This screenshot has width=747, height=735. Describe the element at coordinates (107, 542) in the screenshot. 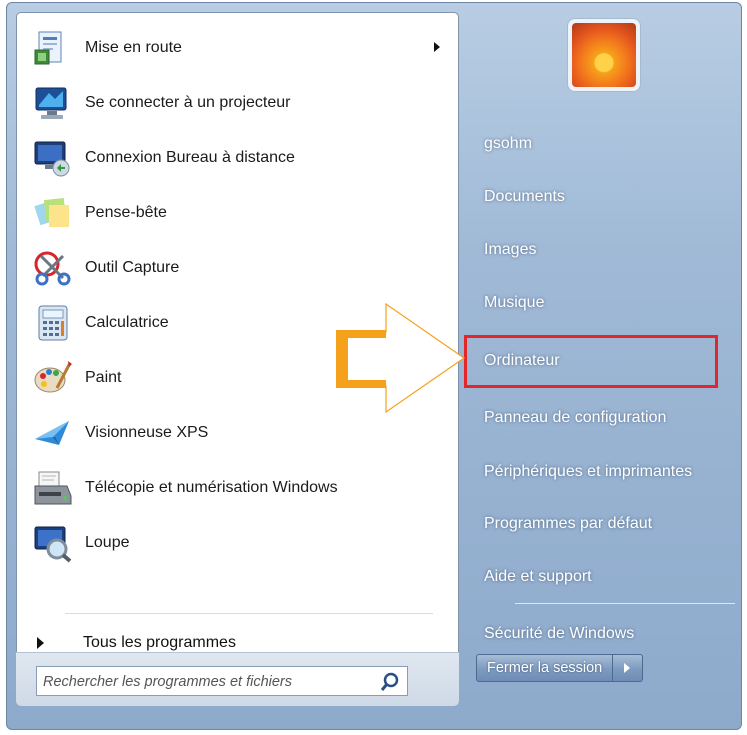

I see `program-label: Loupe` at that location.